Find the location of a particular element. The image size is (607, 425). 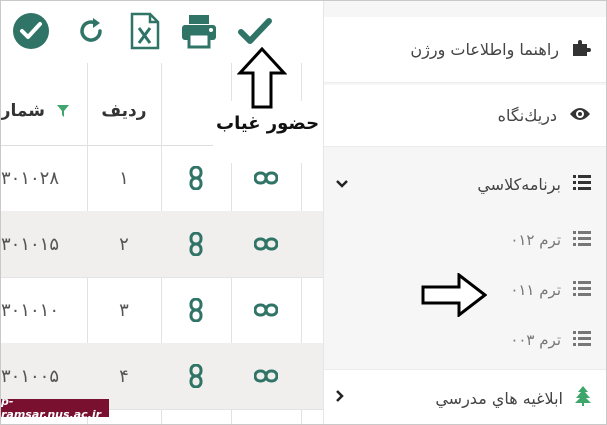

cell-number: ۳۰۱۰۱۰ is located at coordinates (30, 310).